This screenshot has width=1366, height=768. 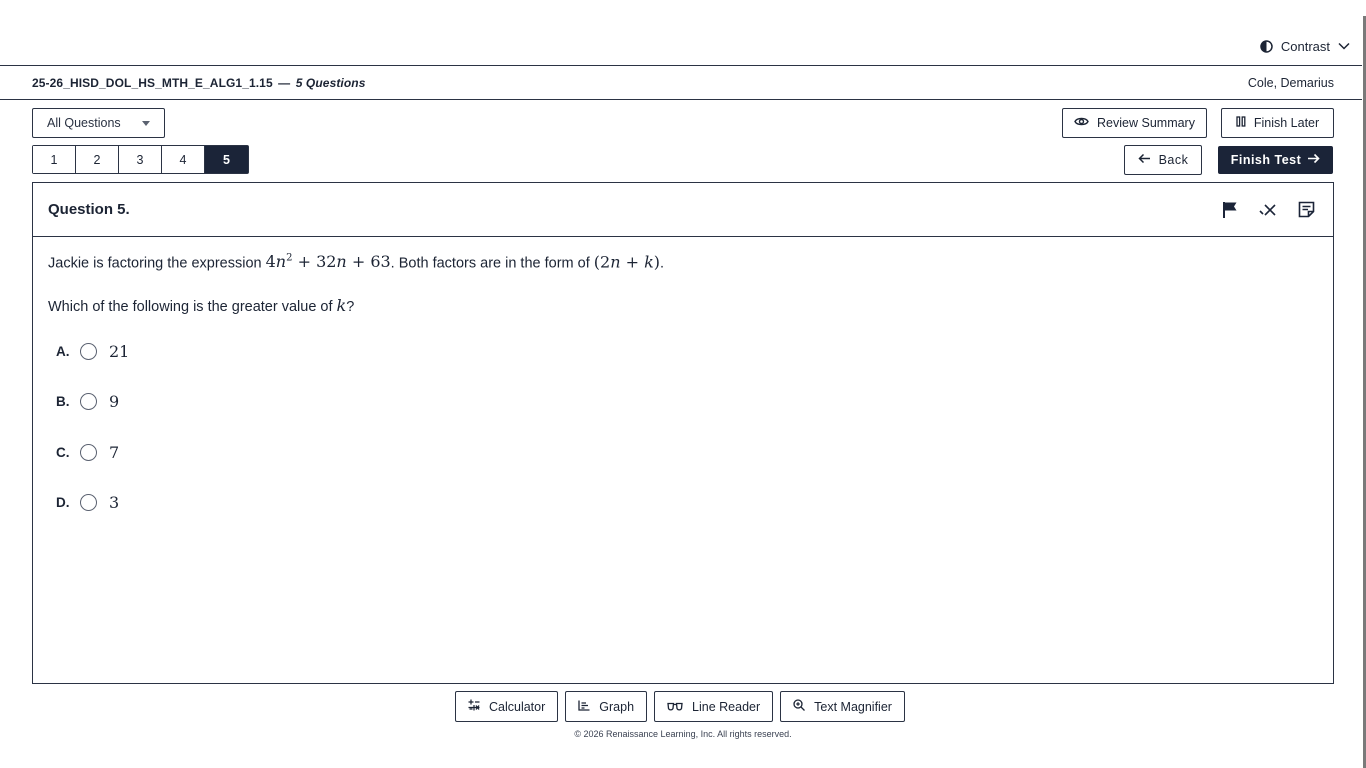 I want to click on question-filter-select: All Questions, so click(x=98, y=123).